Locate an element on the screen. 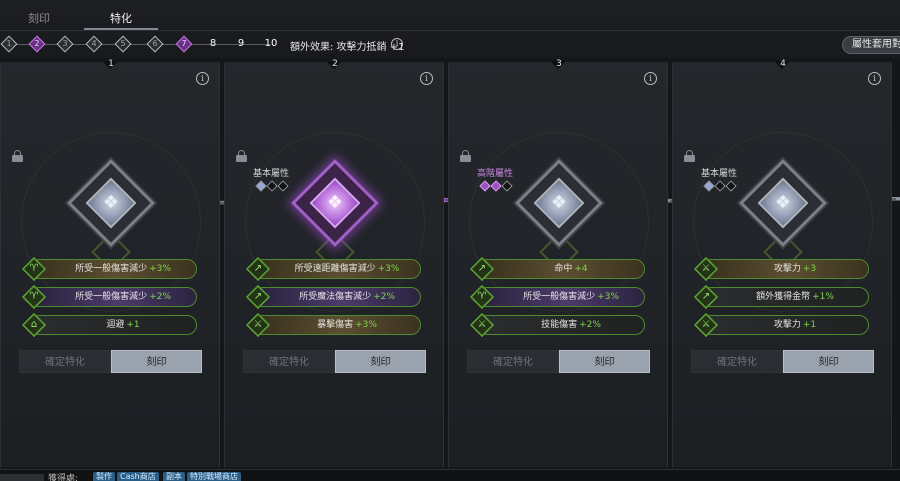 The width and height of the screenshot is (900, 481). step-2: 2 is located at coordinates (37, 44).